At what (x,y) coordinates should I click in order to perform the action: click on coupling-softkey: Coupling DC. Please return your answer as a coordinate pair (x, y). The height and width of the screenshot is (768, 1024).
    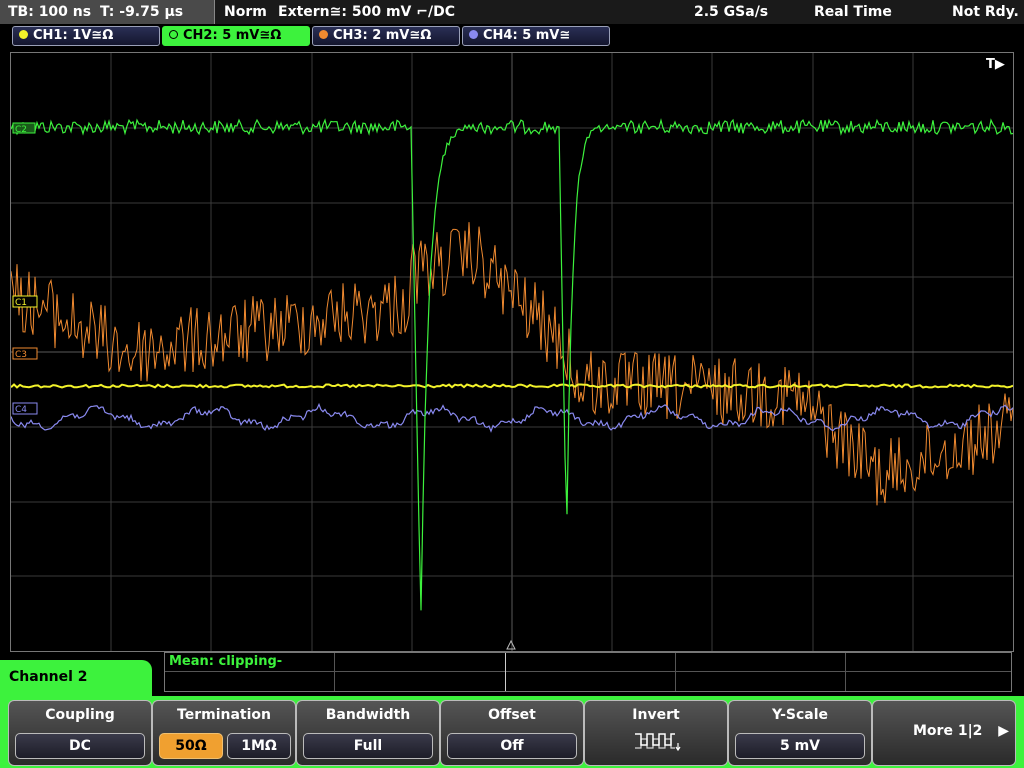
    Looking at the image, I should click on (80, 733).